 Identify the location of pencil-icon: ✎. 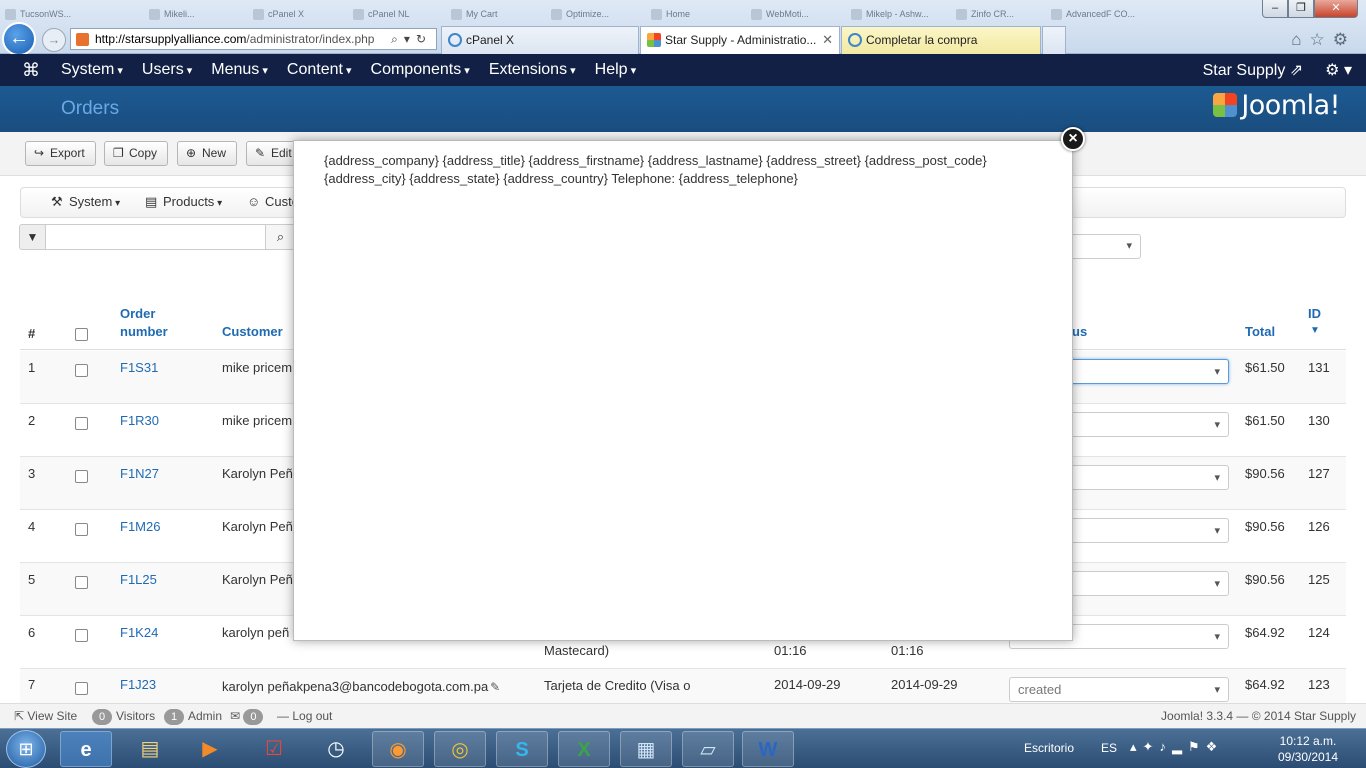
(495, 687).